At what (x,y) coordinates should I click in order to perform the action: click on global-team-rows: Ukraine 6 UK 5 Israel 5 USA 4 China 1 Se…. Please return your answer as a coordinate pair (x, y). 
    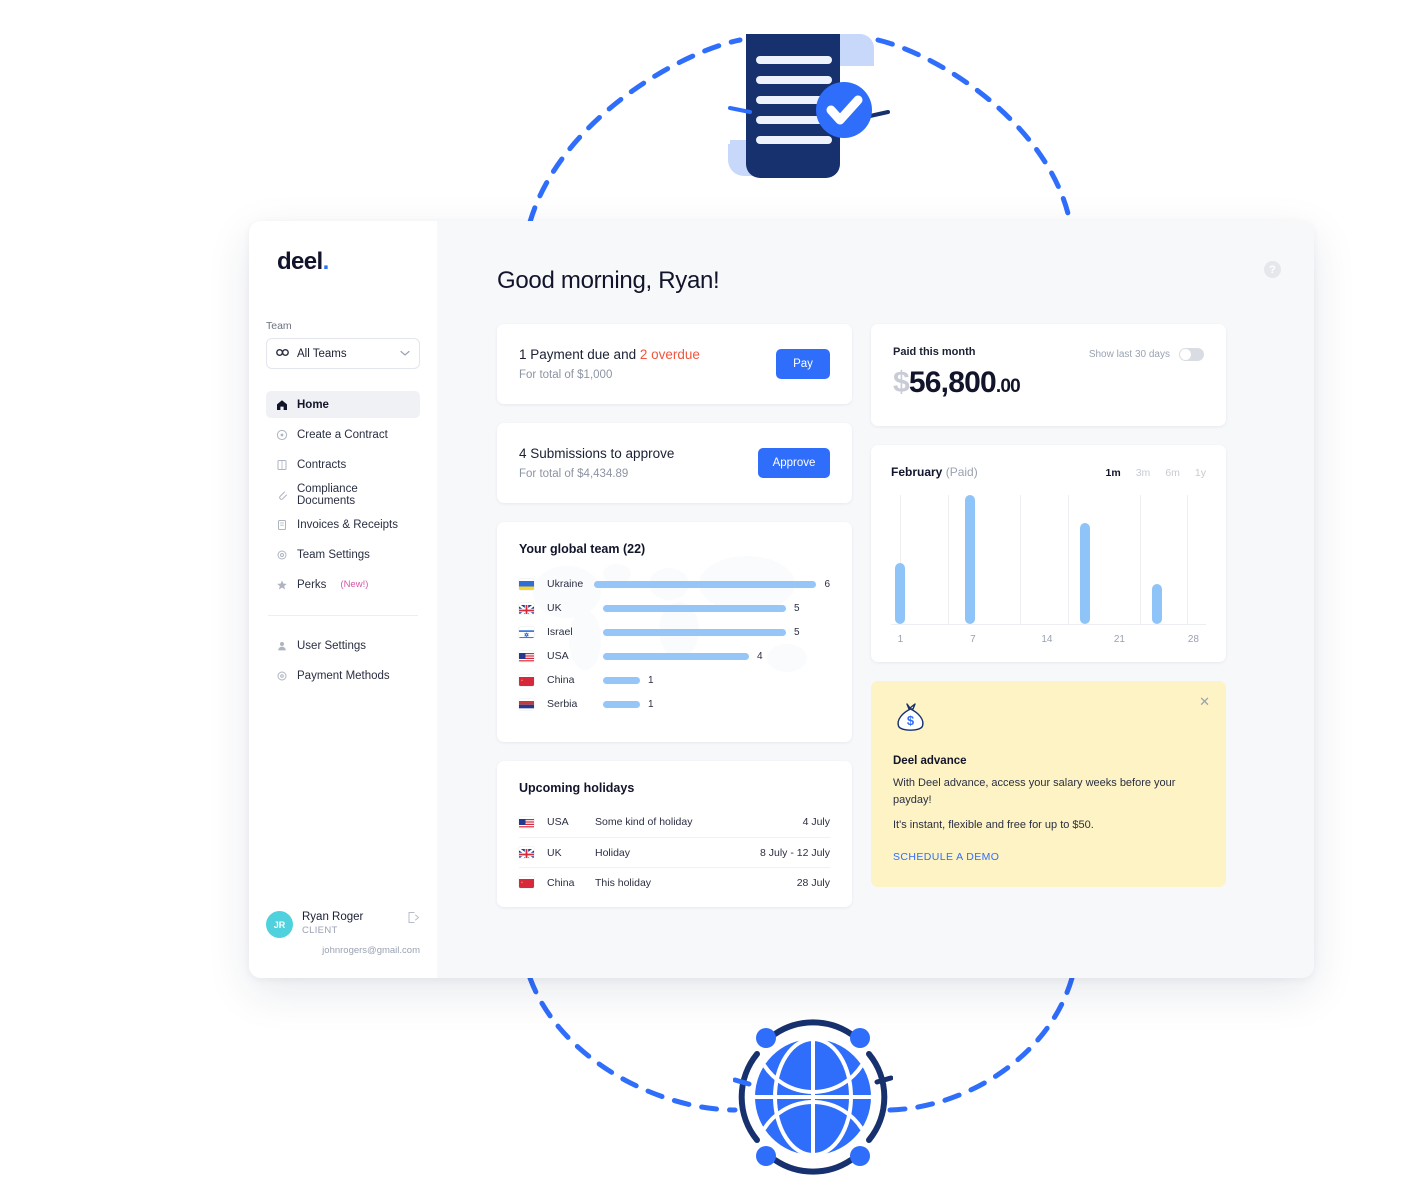
    Looking at the image, I should click on (674, 644).